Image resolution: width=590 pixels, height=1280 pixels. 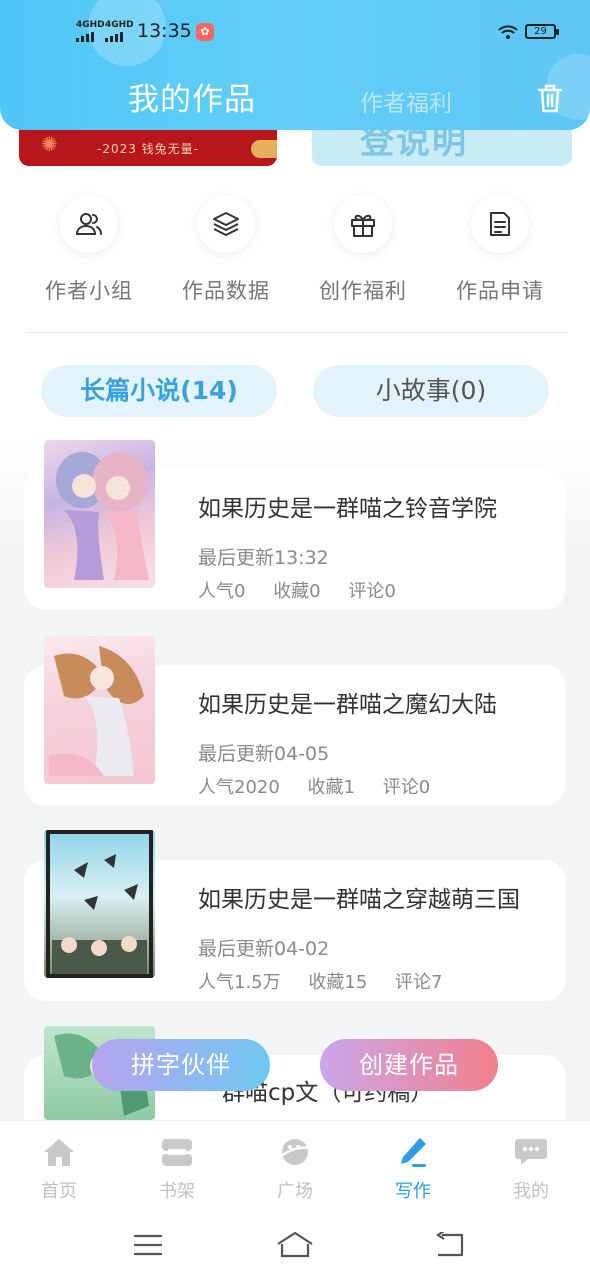 I want to click on nav-label: 广场, so click(x=295, y=1191).